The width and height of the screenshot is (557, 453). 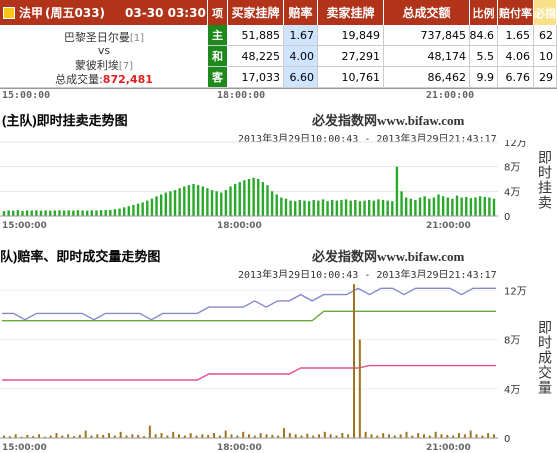 What do you see at coordinates (545, 35) in the screenshot?
I see `cell-extra: 62` at bounding box center [545, 35].